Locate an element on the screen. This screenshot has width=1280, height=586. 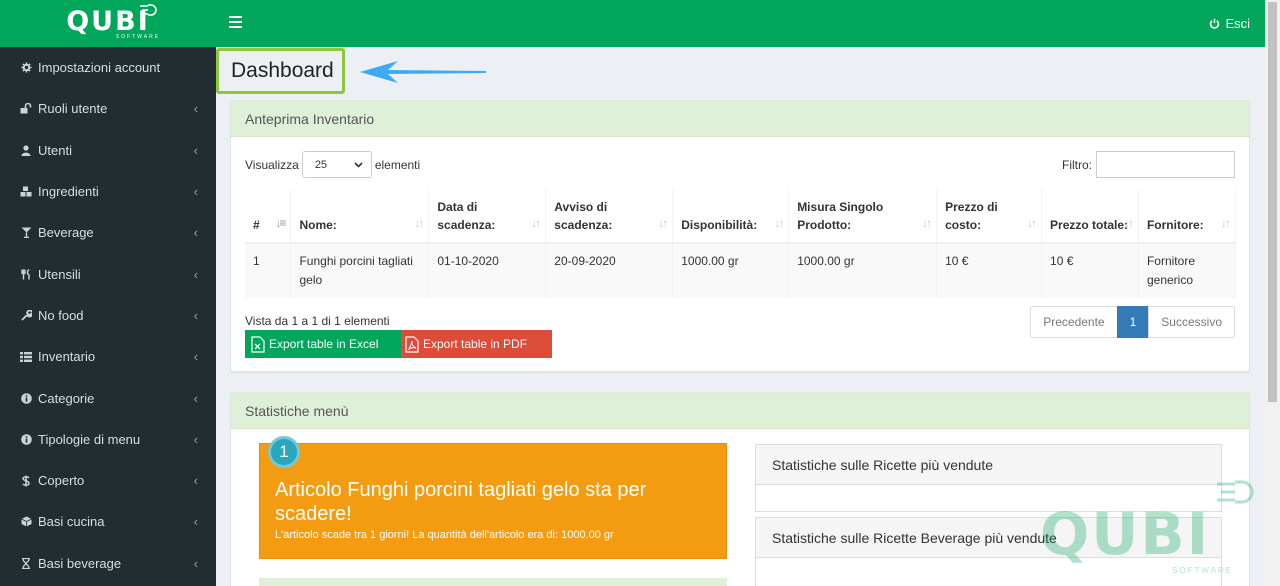
table-cell: Funghi porcini tagliati gelo is located at coordinates (360, 270).